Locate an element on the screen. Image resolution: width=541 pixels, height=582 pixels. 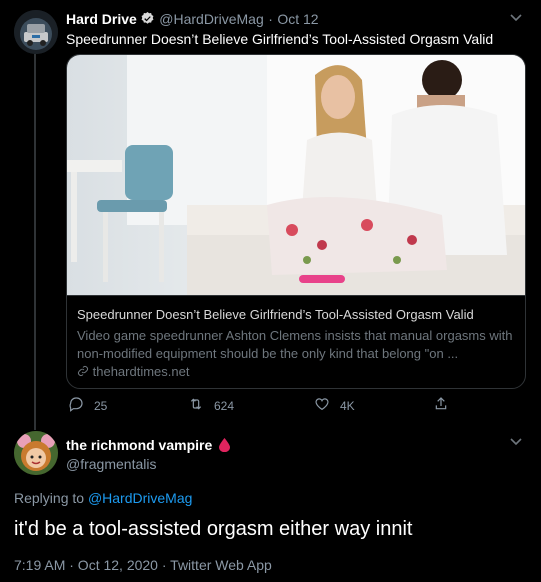
replying-prefix: Replying to is located at coordinates (49, 498).